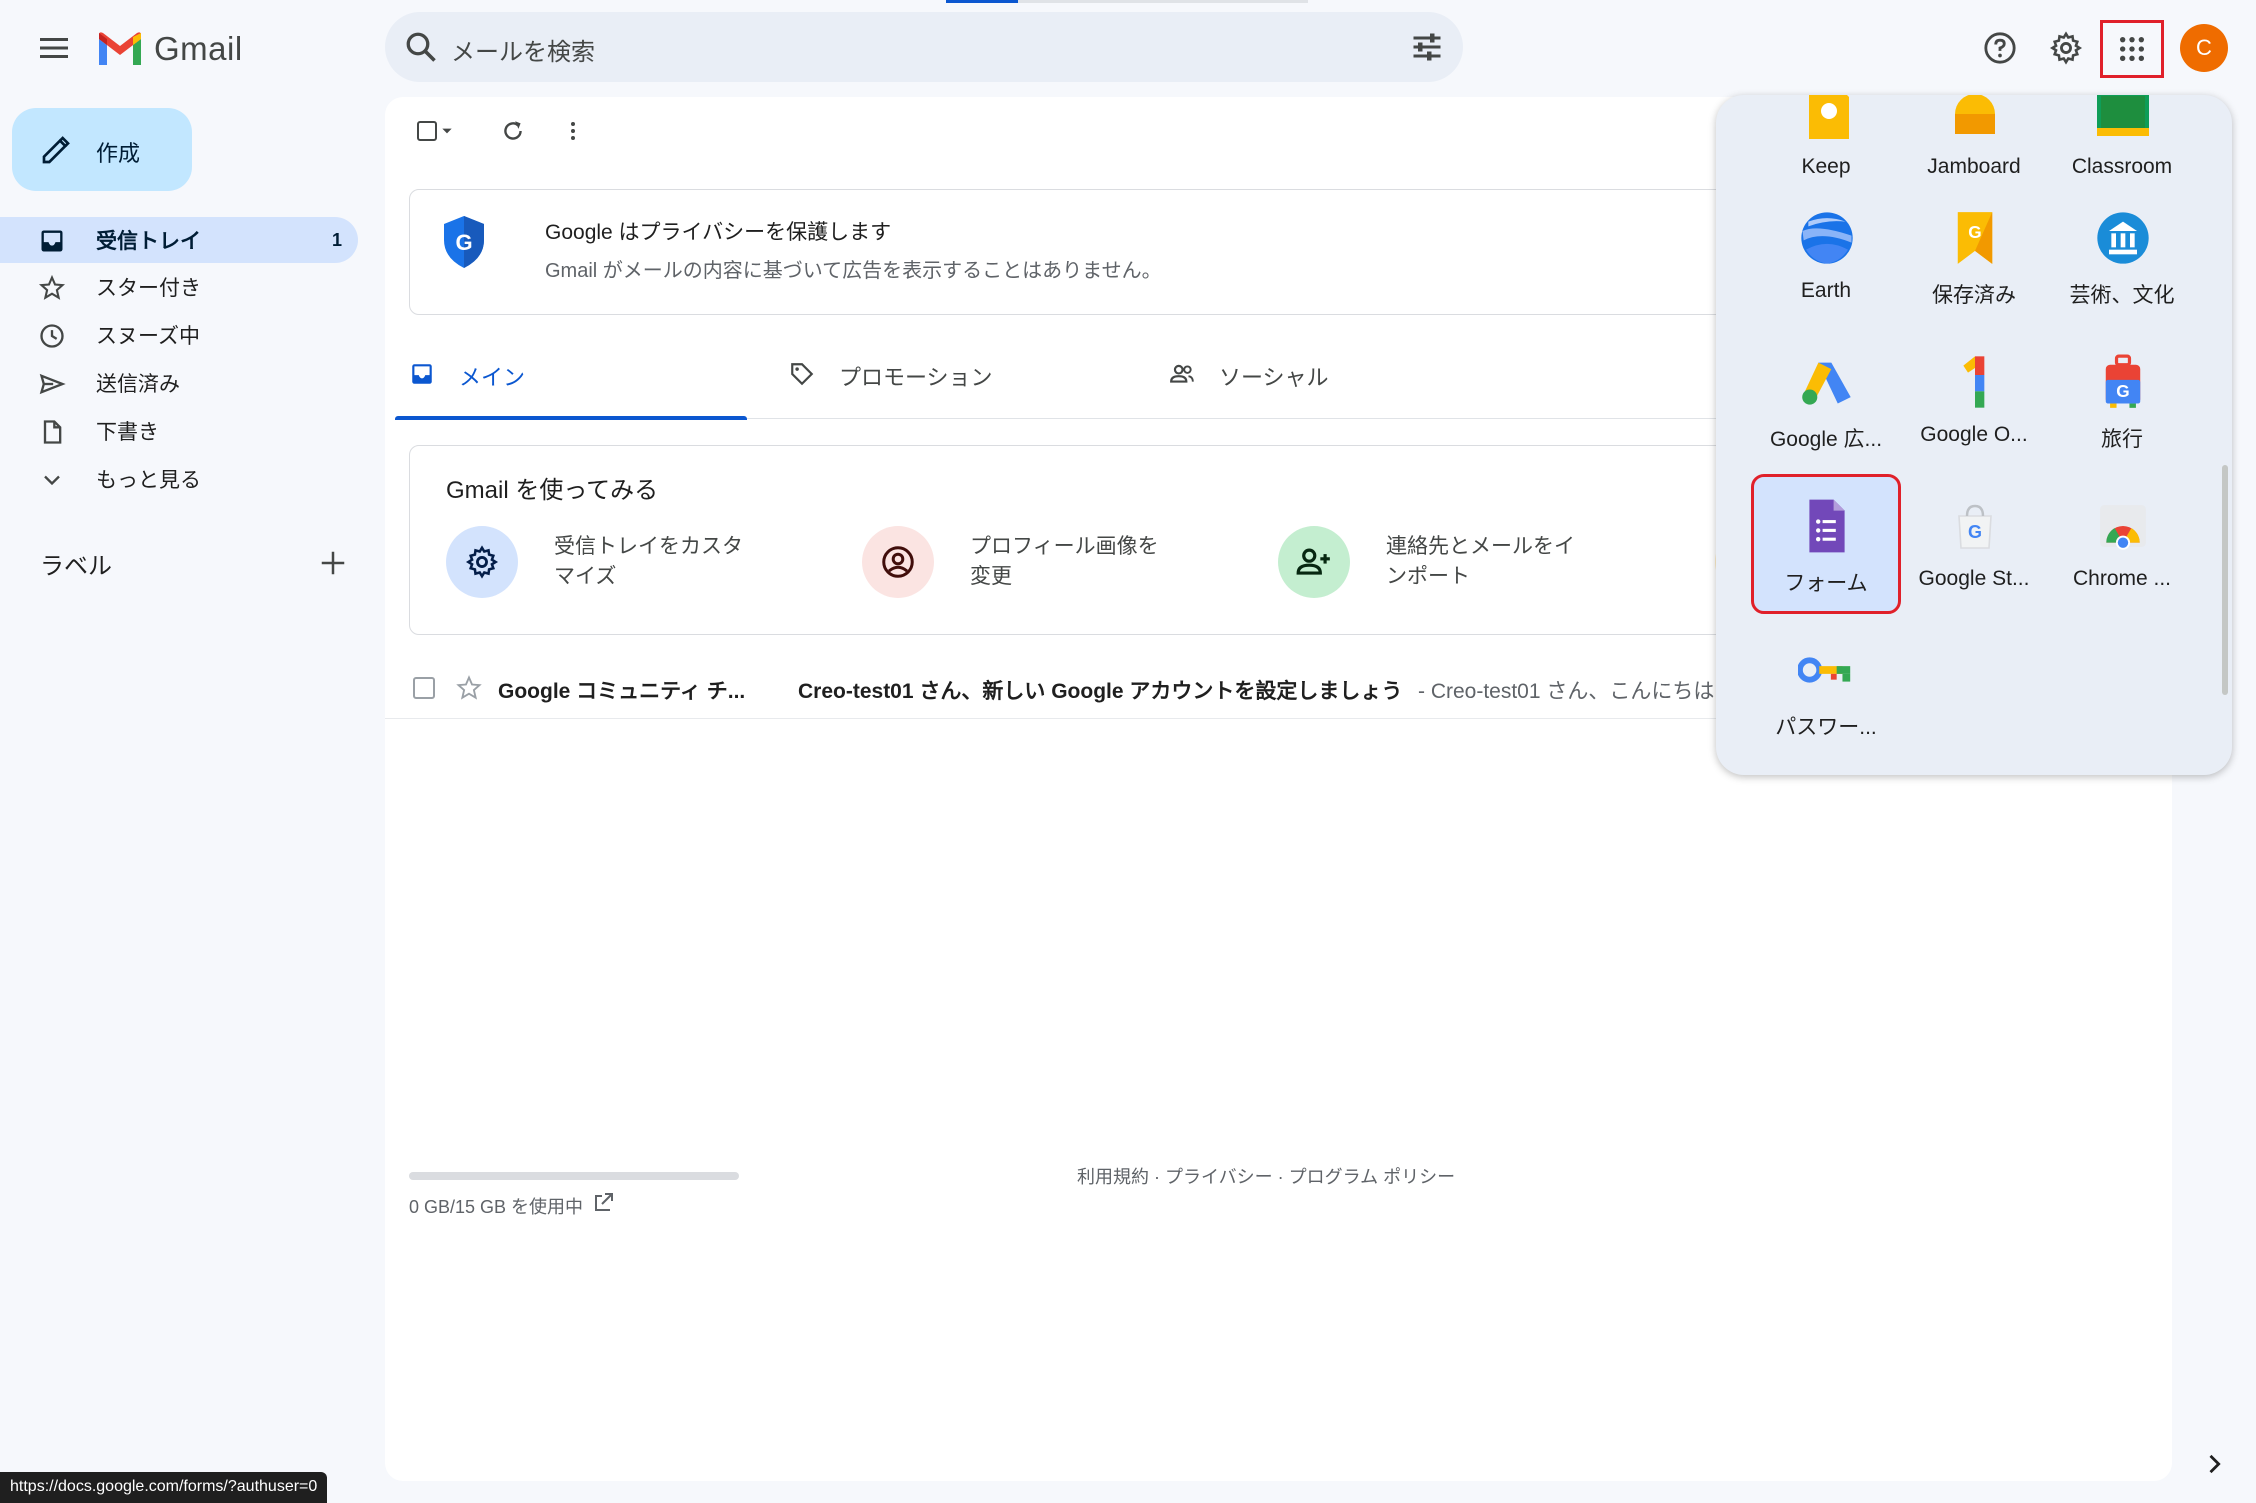  What do you see at coordinates (2122, 166) in the screenshot?
I see `app-label: Classroom` at bounding box center [2122, 166].